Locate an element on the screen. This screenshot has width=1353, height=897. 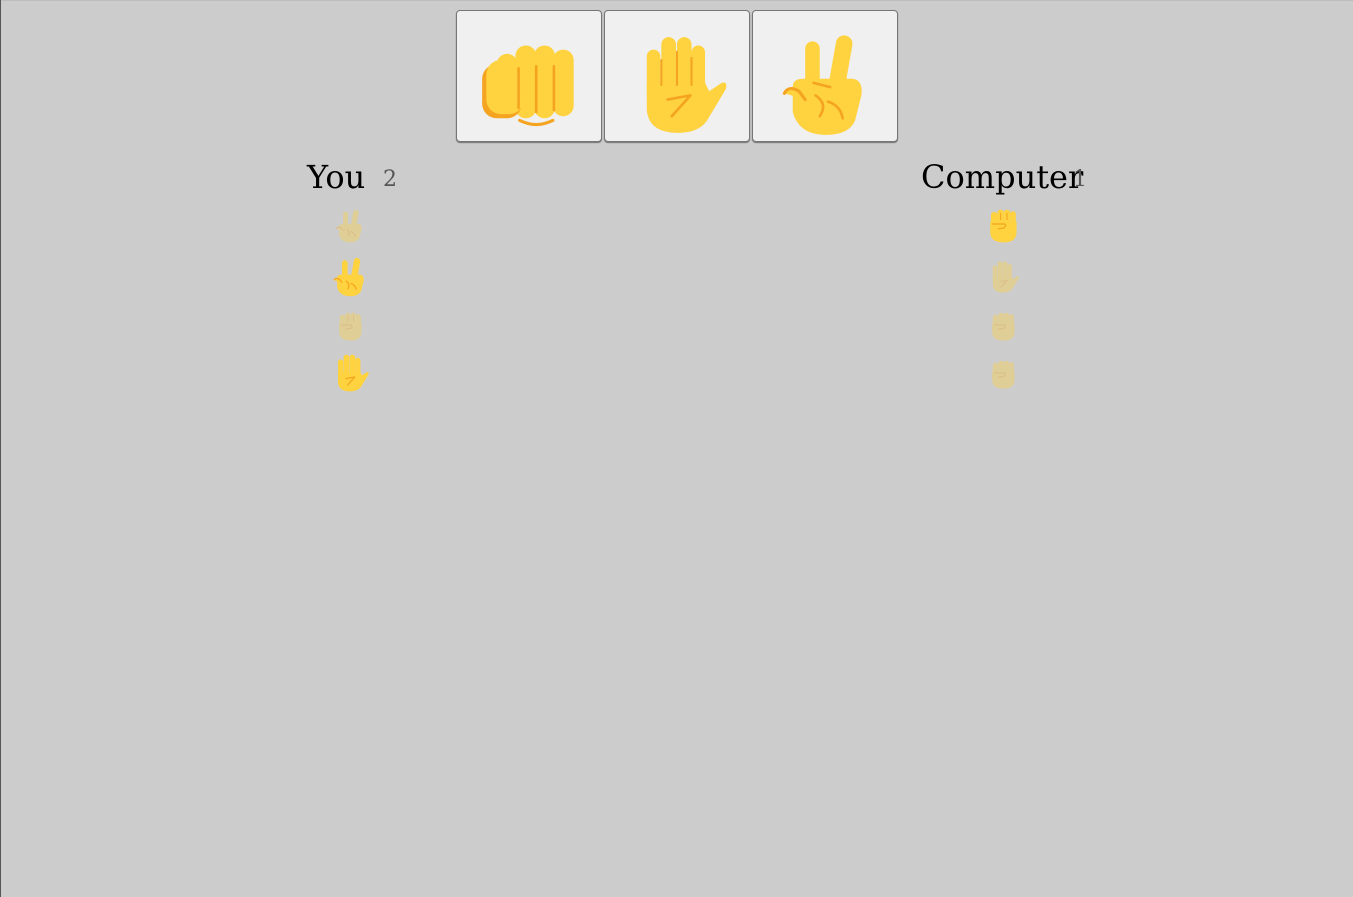
window-left-border is located at coordinates (0, 448).